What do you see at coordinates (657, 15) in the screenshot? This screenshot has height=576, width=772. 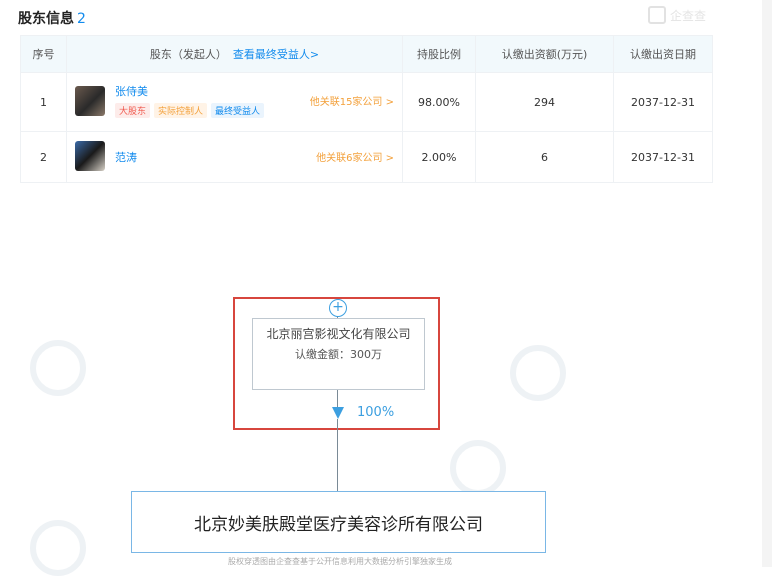 I see `logo-icon` at bounding box center [657, 15].